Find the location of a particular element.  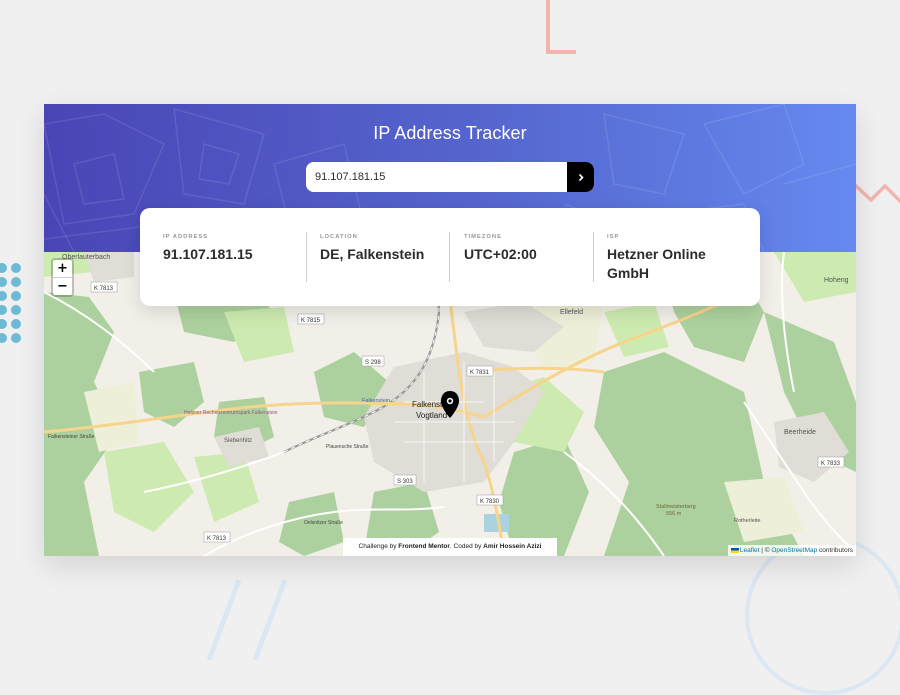

info-isp: ISP Hetzner Online GmbH is located at coordinates (677, 257).